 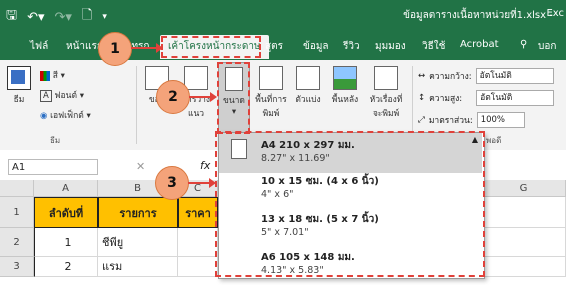 I want to click on table-header-cell: ราคา, so click(x=198, y=212).